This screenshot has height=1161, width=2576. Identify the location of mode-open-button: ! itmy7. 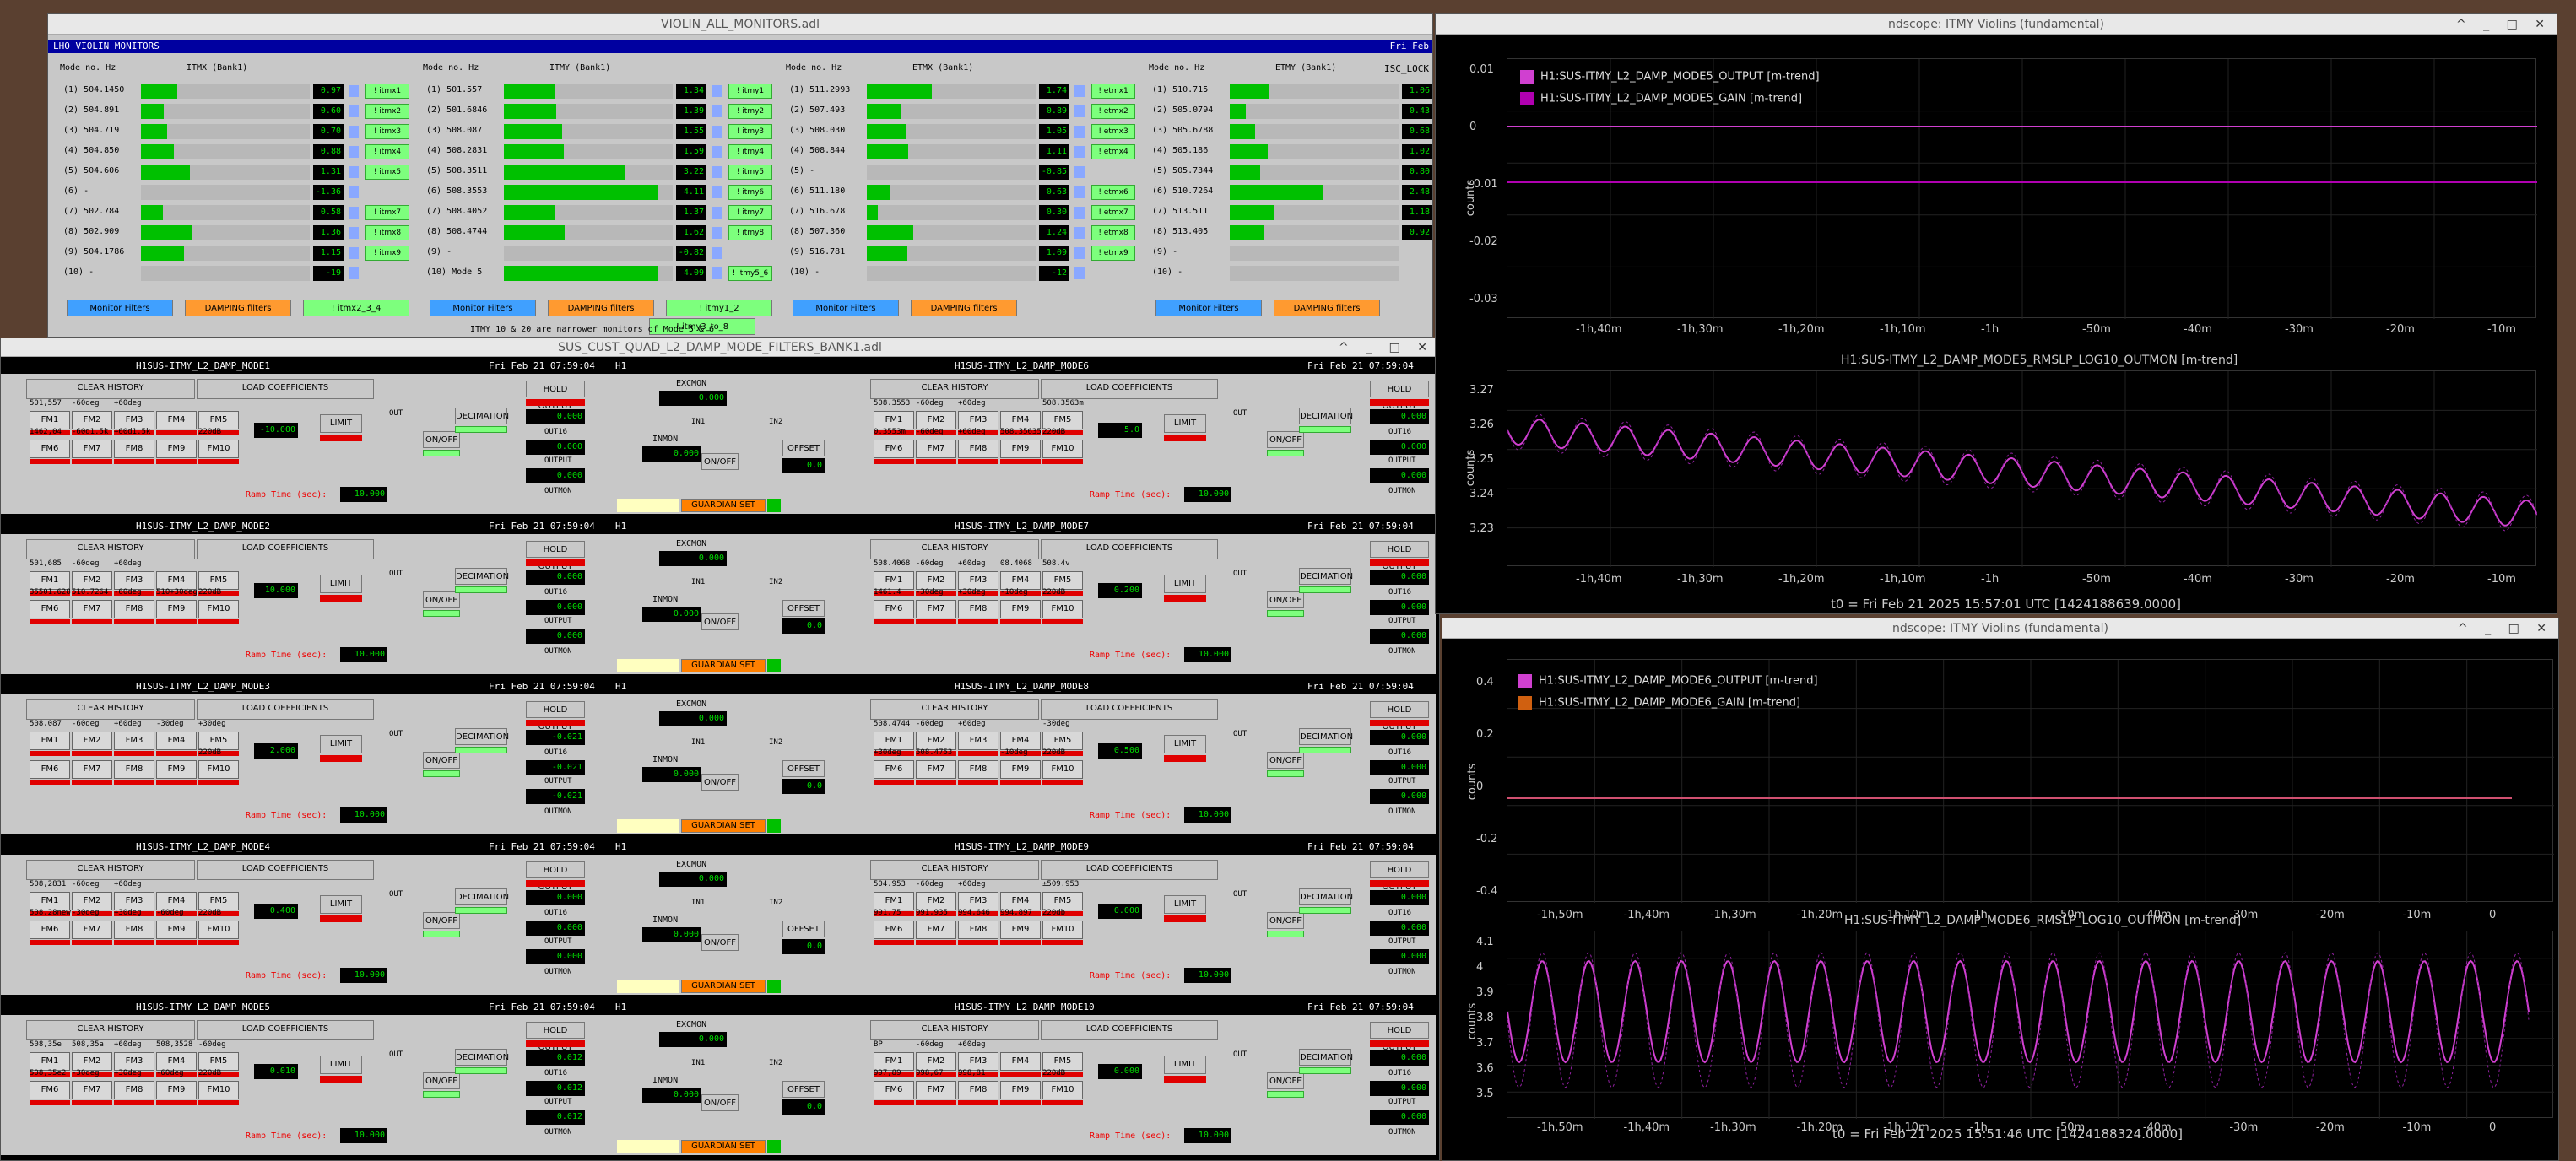
(750, 212).